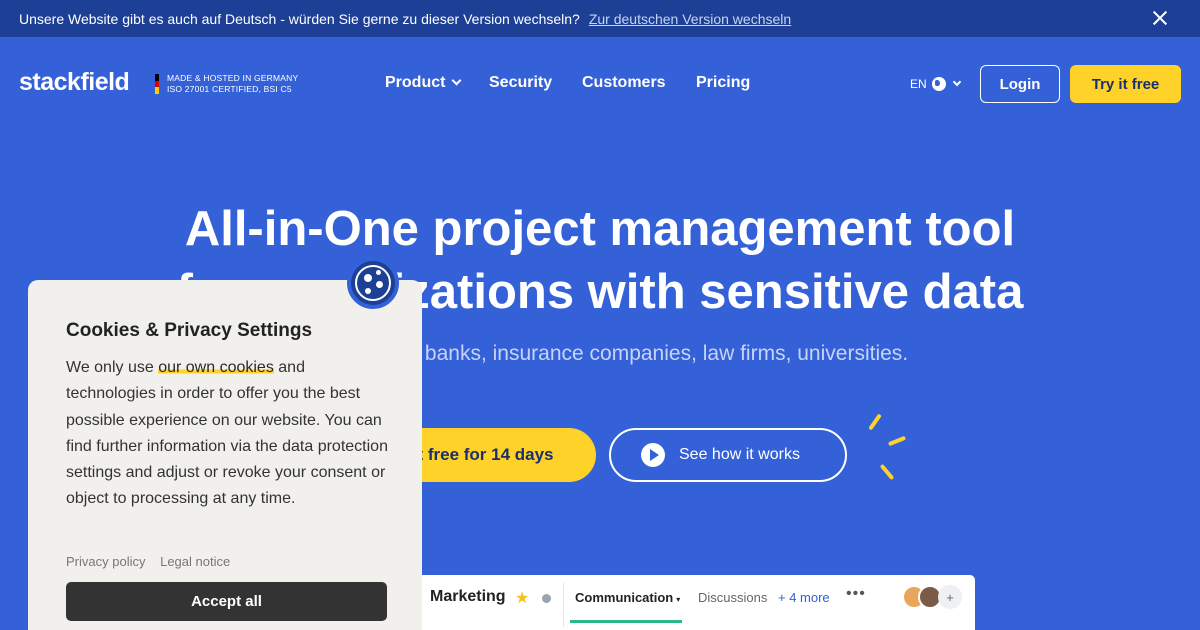 The image size is (1200, 630). What do you see at coordinates (563, 605) in the screenshot?
I see `divider` at bounding box center [563, 605].